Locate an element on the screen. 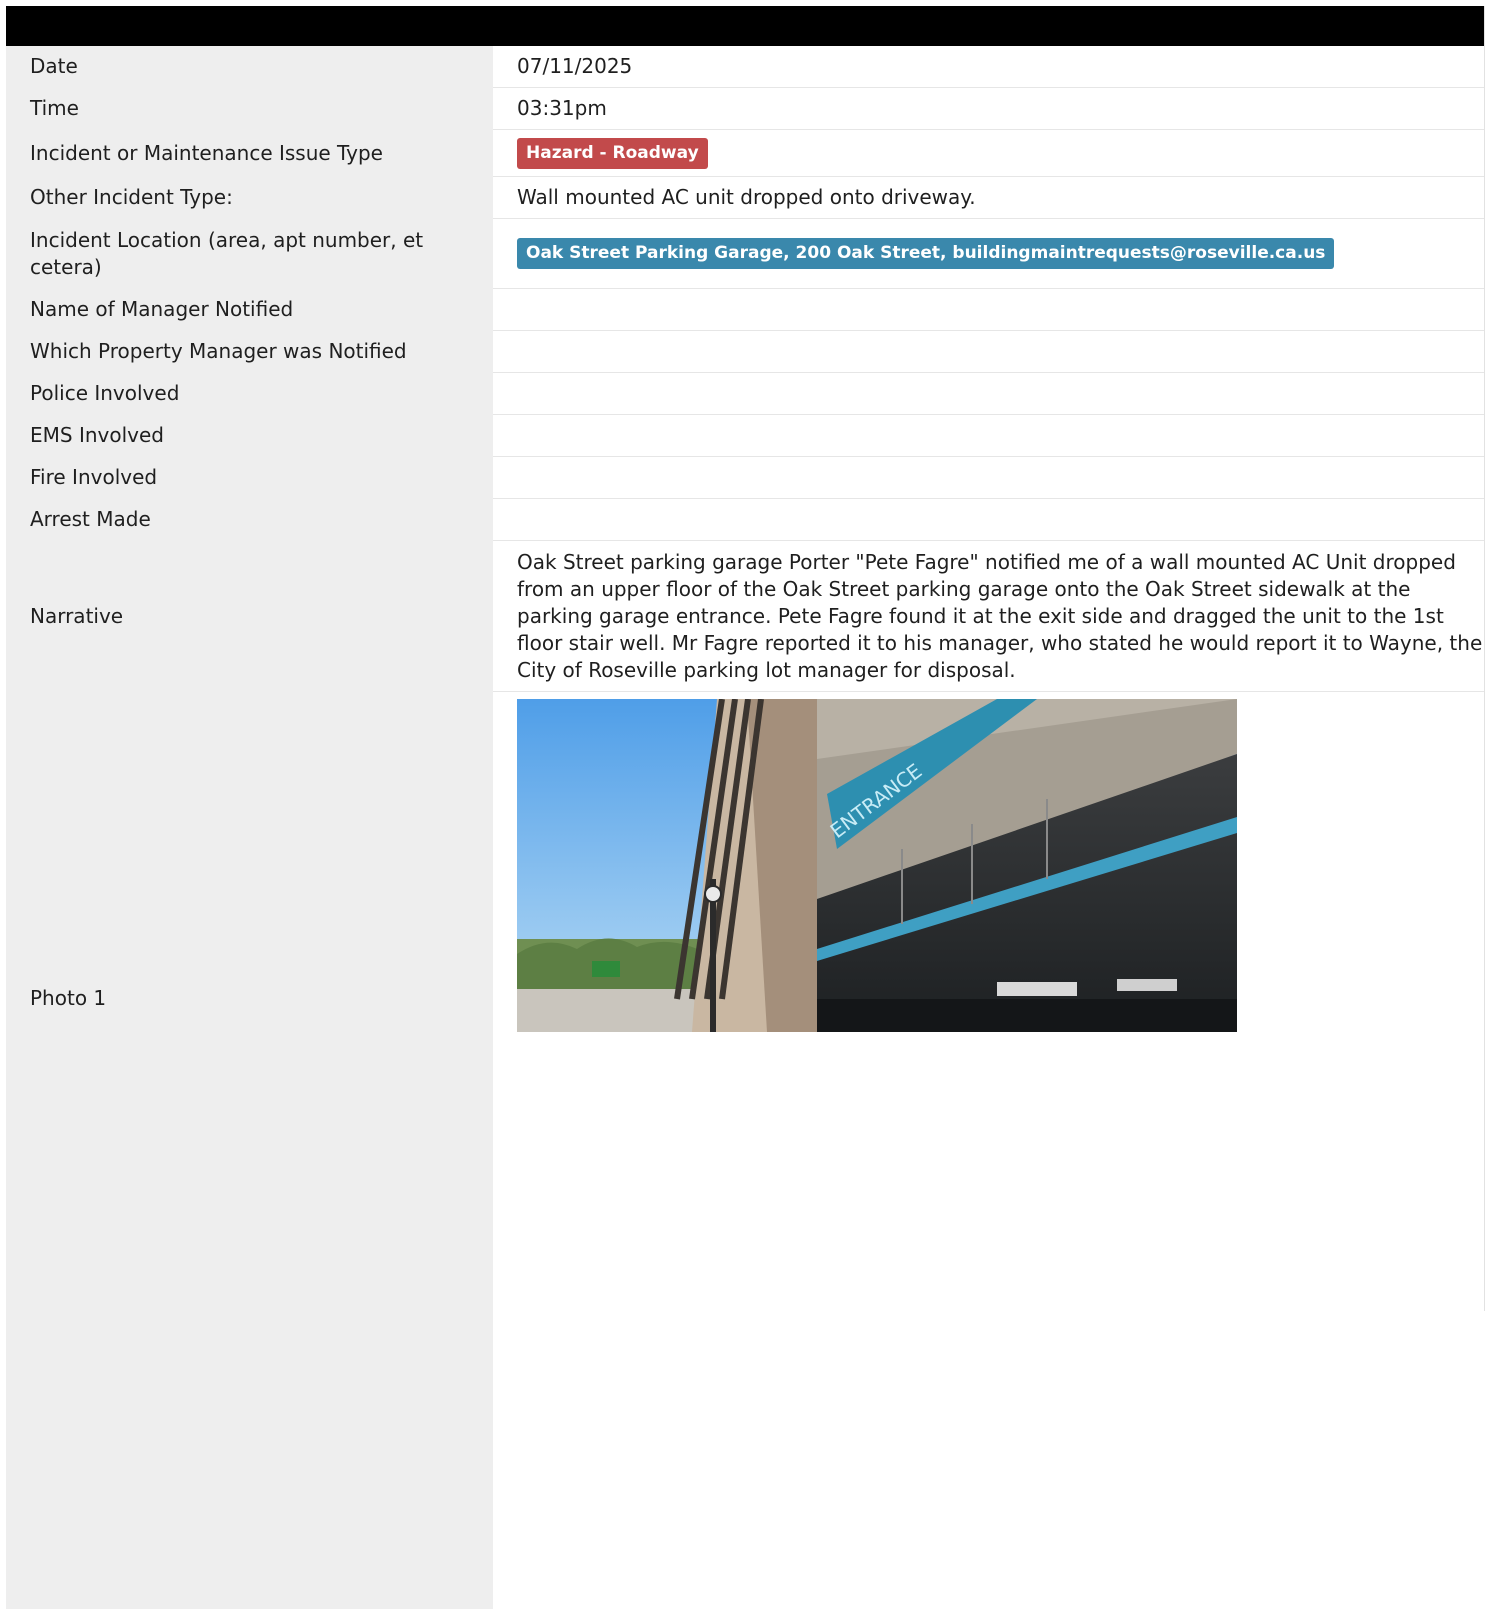 The height and width of the screenshot is (1609, 1489). ems-value is located at coordinates (988, 435).